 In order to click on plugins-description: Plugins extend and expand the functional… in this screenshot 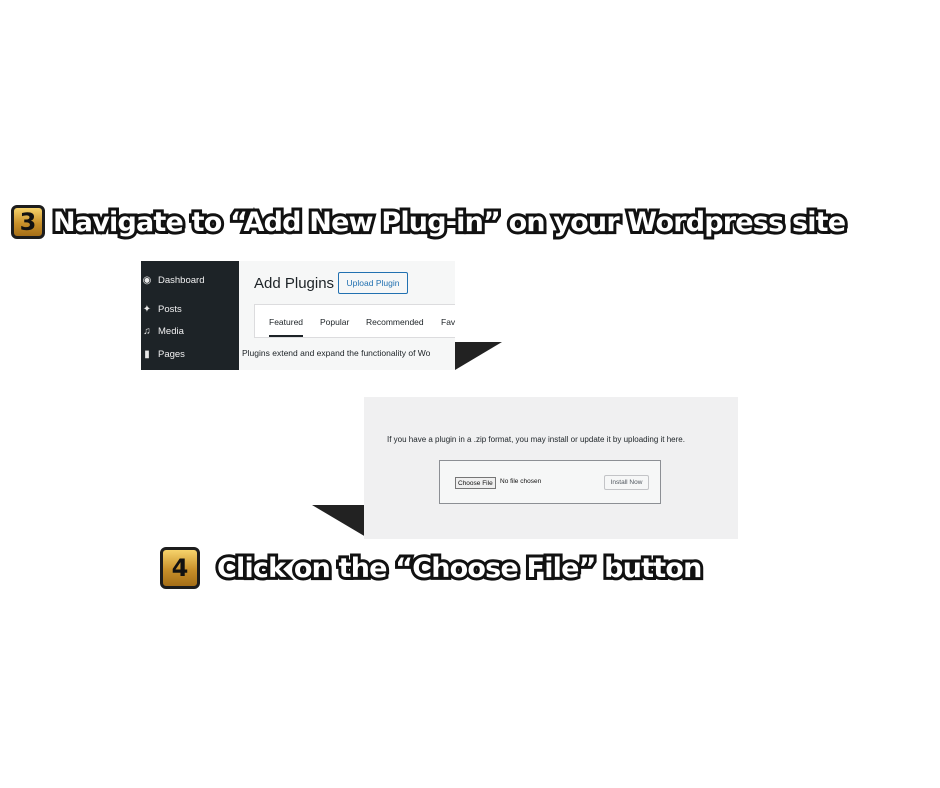, I will do `click(336, 353)`.